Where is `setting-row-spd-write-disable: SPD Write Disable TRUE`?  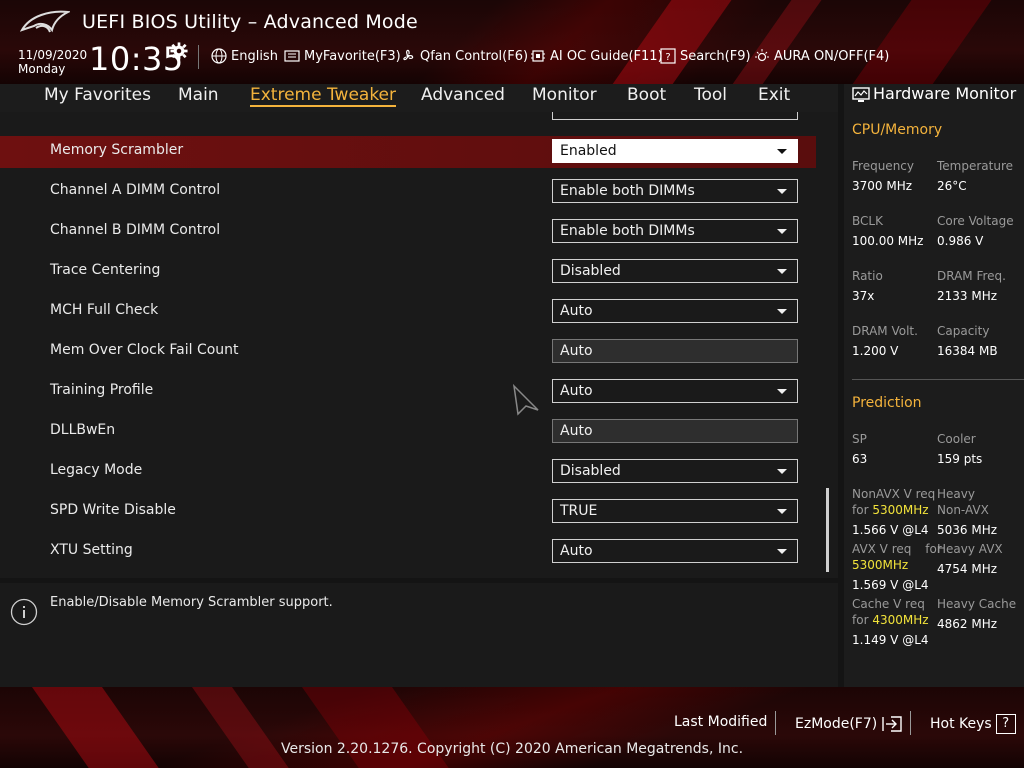
setting-row-spd-write-disable: SPD Write Disable TRUE is located at coordinates (408, 512).